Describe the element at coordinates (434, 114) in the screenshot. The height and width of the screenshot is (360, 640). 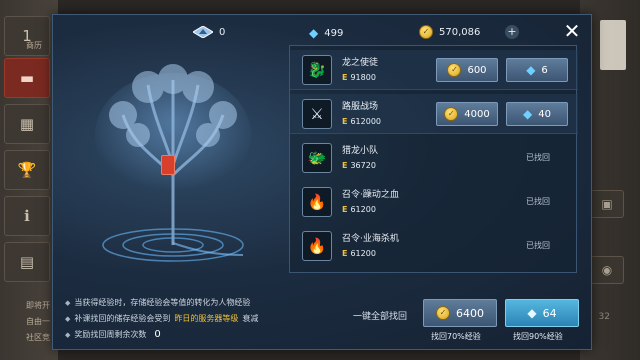
I see `list-item: ⚔ 路服战场 E 612000 ✓ 4000 ◆ 40` at that location.